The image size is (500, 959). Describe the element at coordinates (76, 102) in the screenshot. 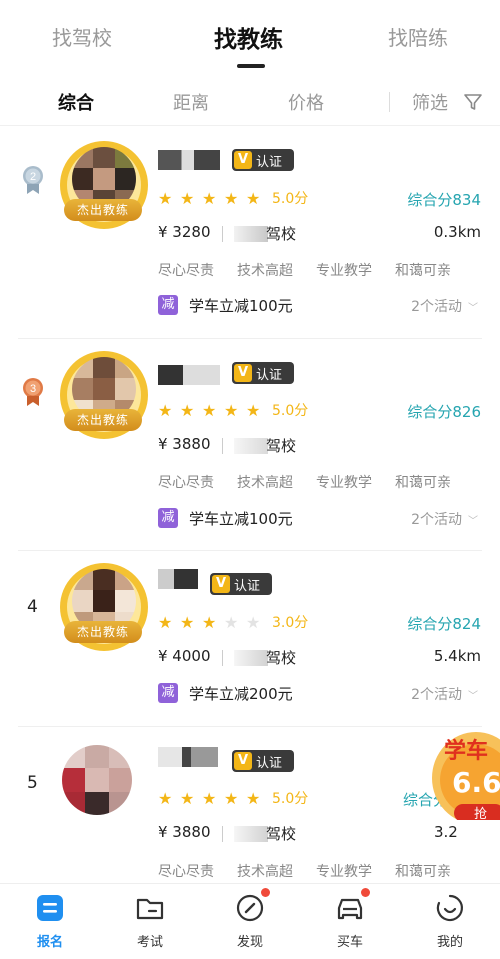

I see `sort-overall: 综合` at that location.